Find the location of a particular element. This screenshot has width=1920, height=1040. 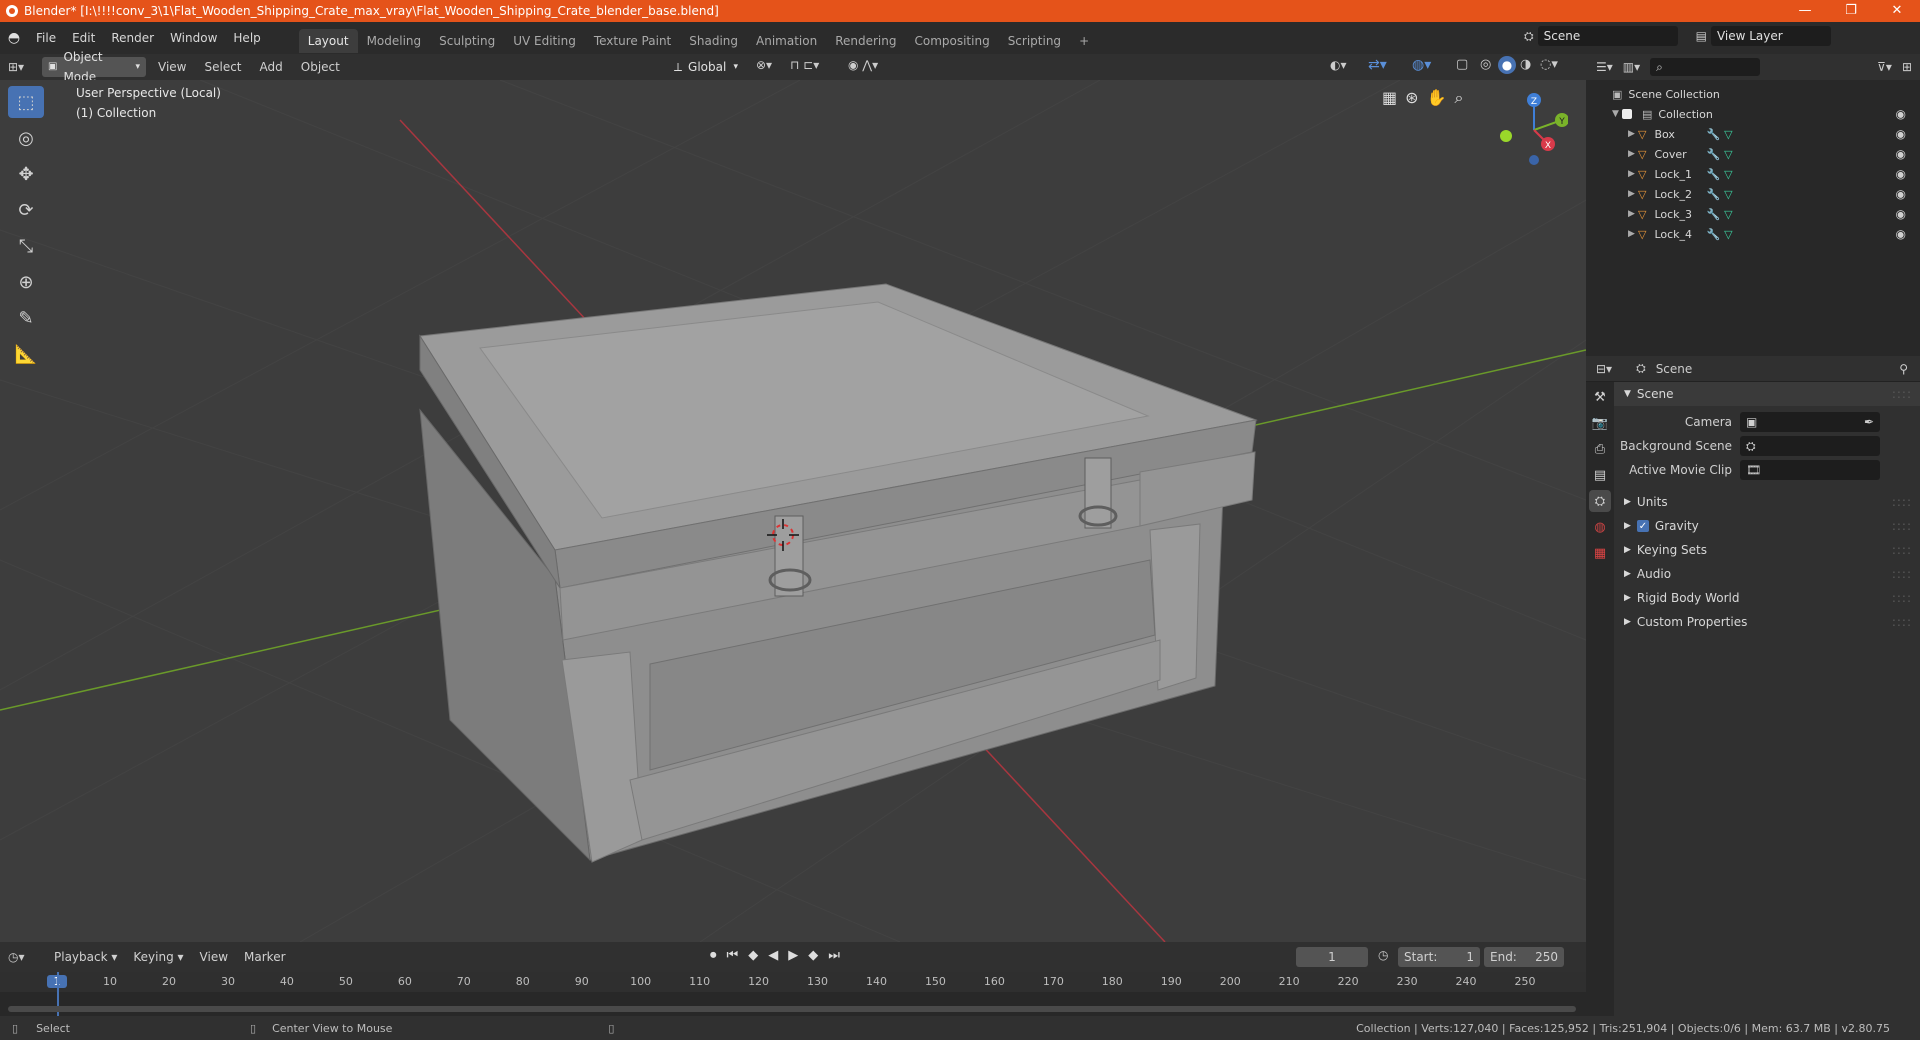

preview-range-icon: ◷ is located at coordinates (1383, 955).